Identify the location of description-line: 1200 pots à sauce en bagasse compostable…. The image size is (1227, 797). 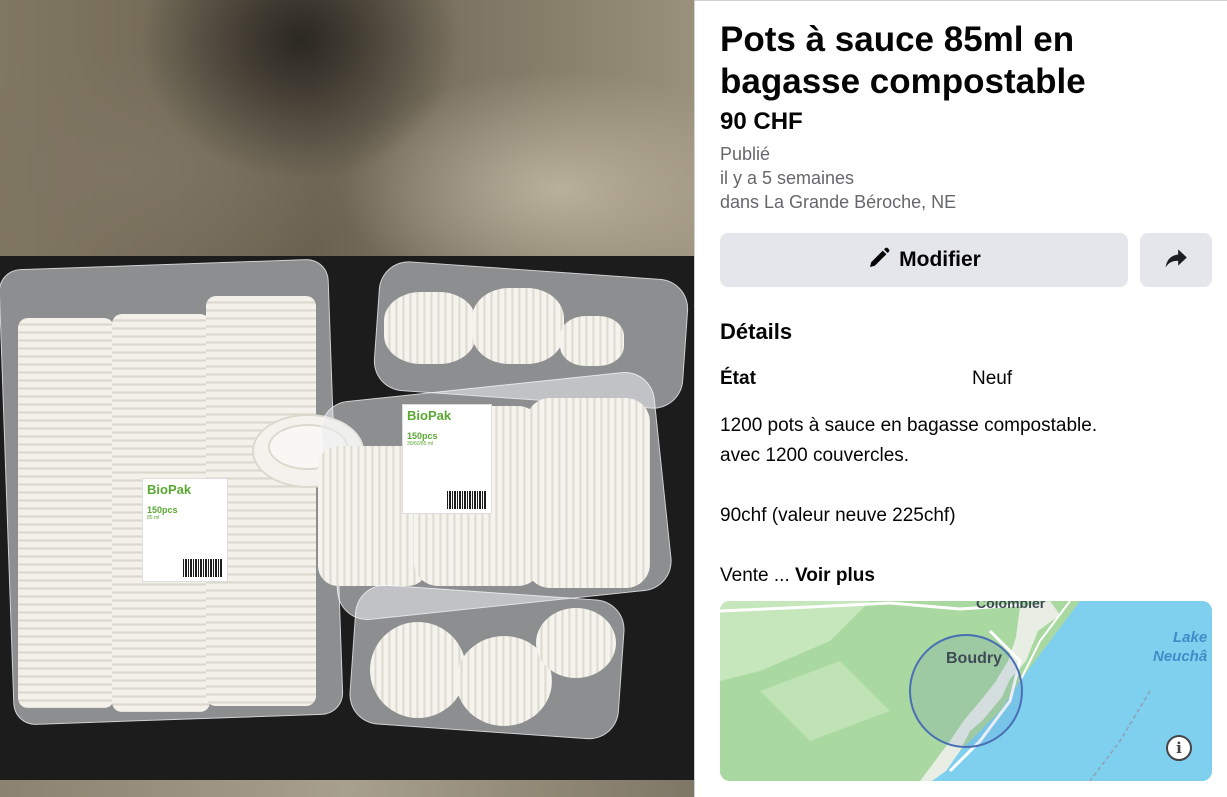
(909, 425).